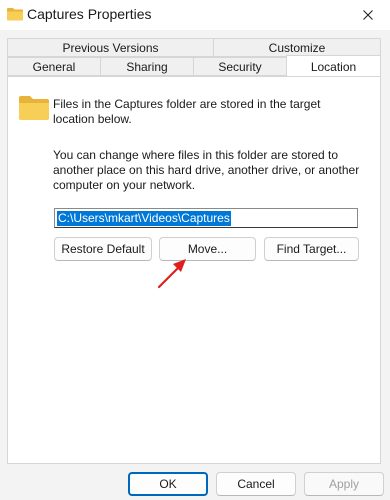 Image resolution: width=390 pixels, height=500 pixels. What do you see at coordinates (195, 15) in the screenshot?
I see `title-bar: Captures Properties` at bounding box center [195, 15].